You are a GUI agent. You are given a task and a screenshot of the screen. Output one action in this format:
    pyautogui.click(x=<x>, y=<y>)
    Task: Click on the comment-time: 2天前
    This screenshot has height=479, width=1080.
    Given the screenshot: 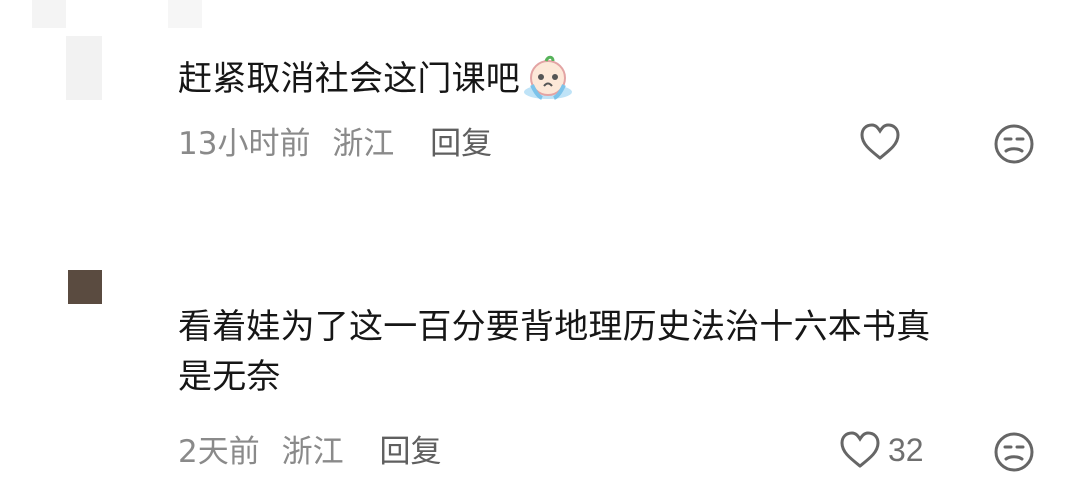 What is the action you would take?
    pyautogui.click(x=219, y=451)
    